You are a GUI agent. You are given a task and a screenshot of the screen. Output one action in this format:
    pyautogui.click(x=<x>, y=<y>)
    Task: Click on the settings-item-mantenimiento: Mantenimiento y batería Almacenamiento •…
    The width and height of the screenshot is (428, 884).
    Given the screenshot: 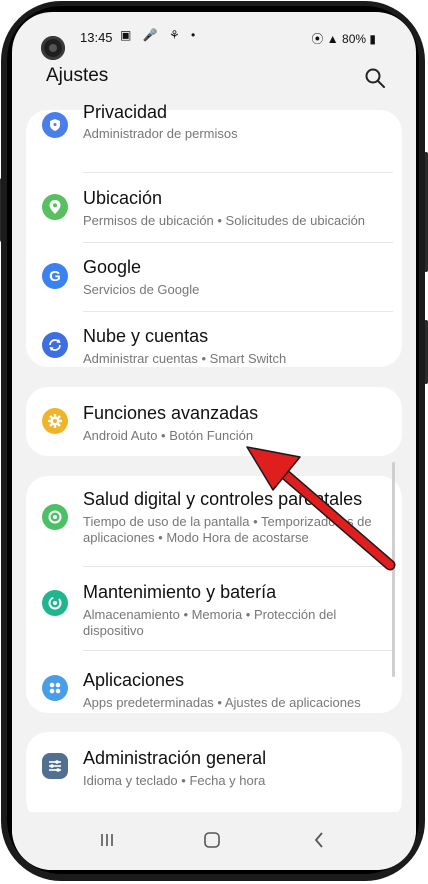 What is the action you would take?
    pyautogui.click(x=214, y=610)
    